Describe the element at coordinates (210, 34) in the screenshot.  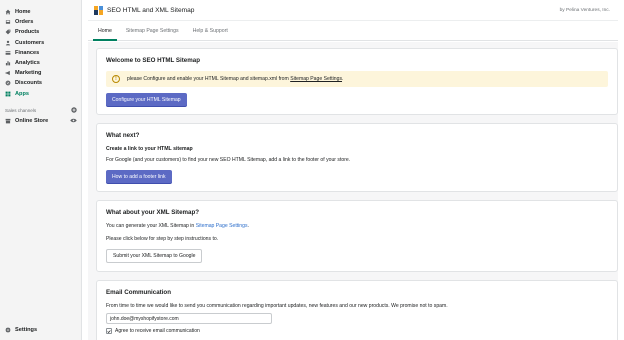
I see `tab-help-support: Help & Support` at that location.